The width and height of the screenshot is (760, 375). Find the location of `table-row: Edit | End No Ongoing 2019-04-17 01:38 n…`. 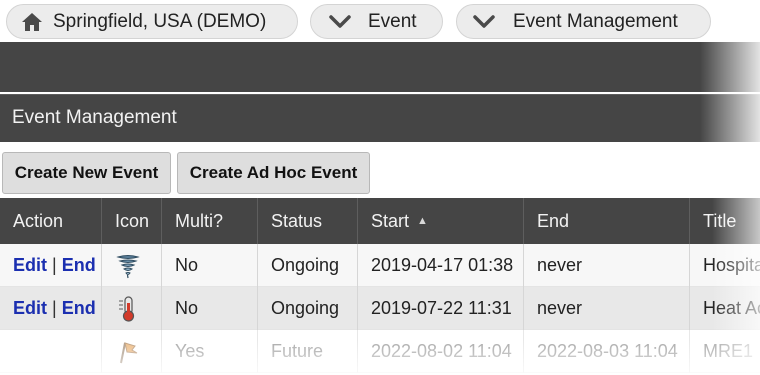

table-row: Edit | End No Ongoing 2019-04-17 01:38 n… is located at coordinates (380, 265).